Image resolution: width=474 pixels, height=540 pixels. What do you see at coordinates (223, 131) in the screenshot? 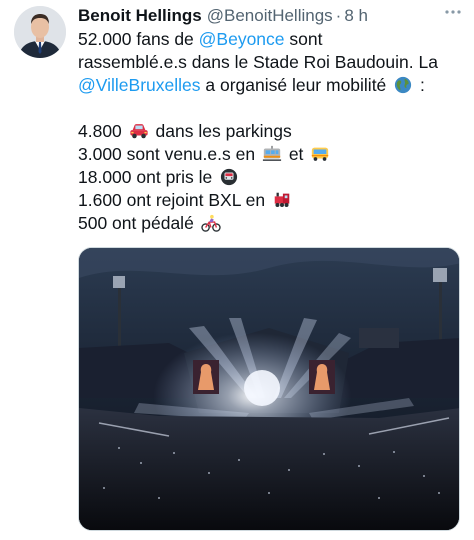
I see `stat-text: dans les parkings` at bounding box center [223, 131].